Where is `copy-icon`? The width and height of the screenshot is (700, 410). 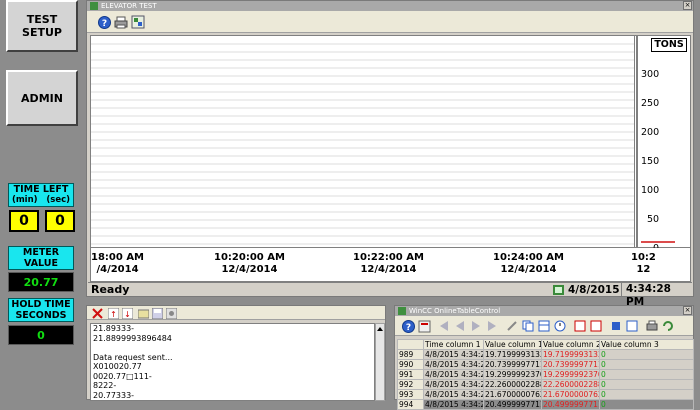
copy-icon is located at coordinates (528, 326).